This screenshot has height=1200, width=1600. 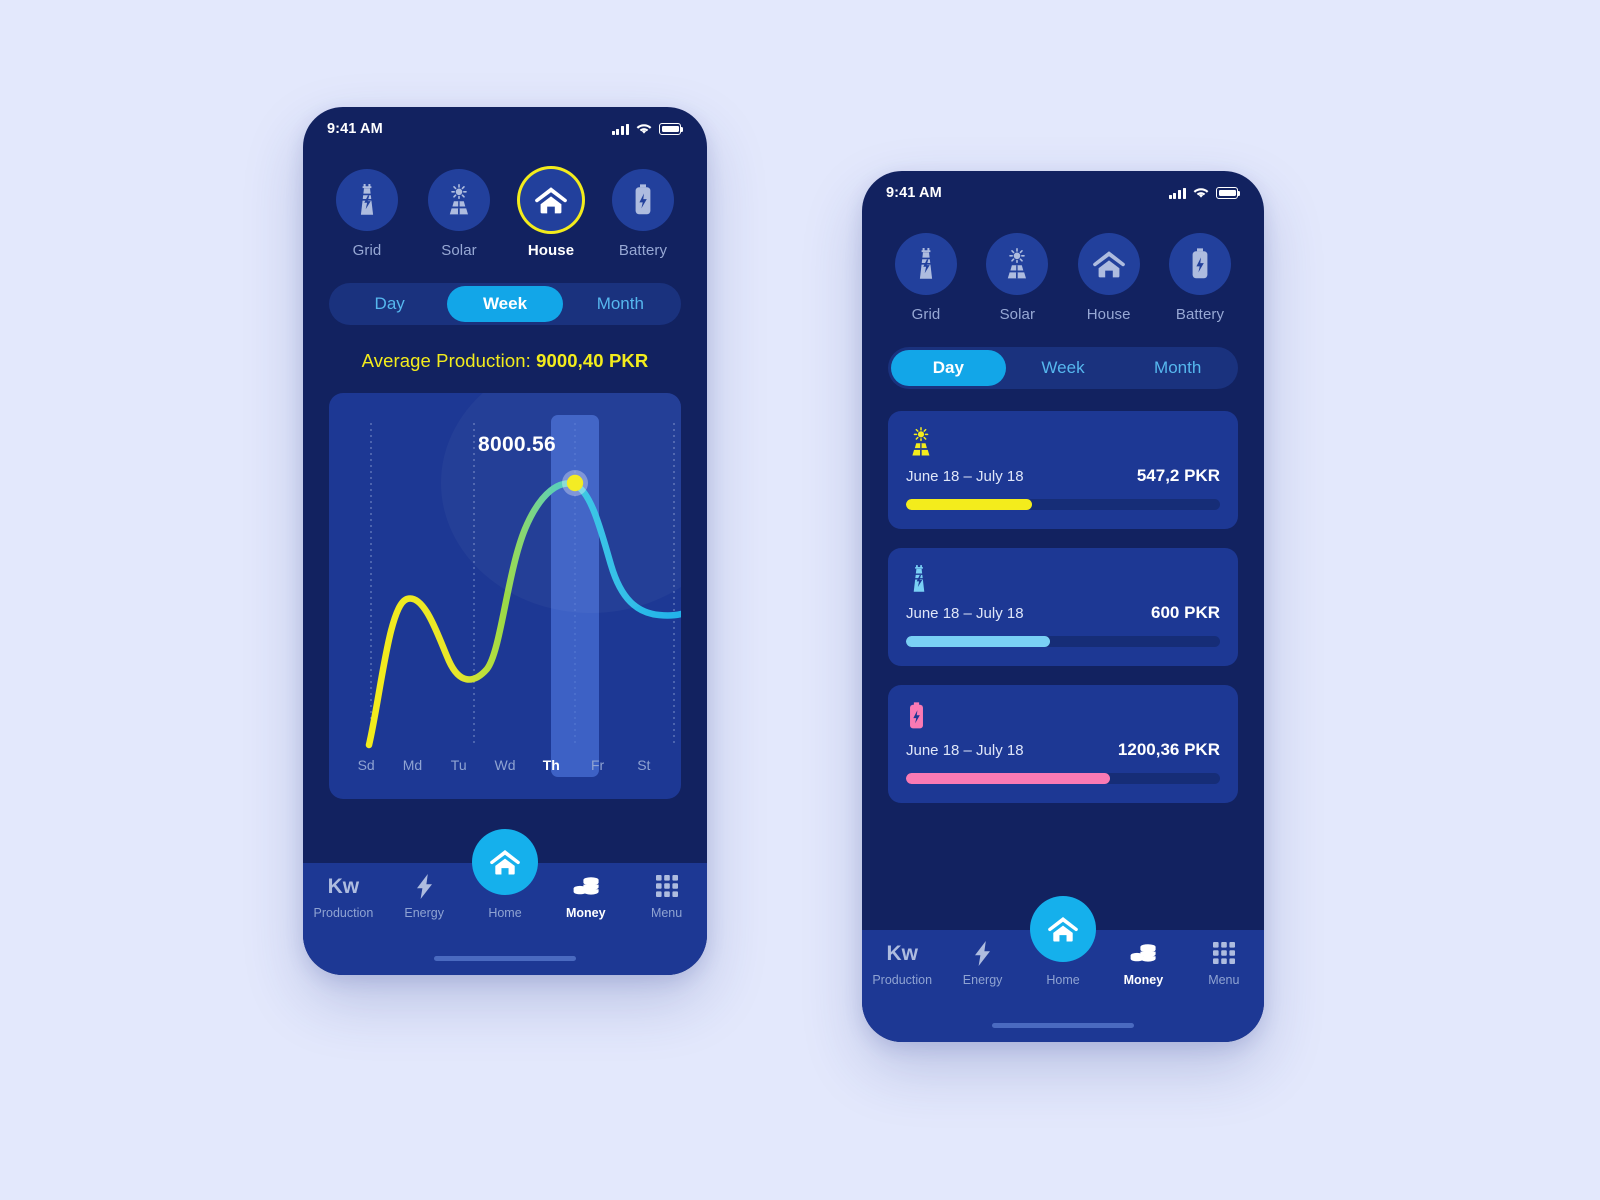 What do you see at coordinates (1063, 269) in the screenshot?
I see `source-selector-right: Grid Solar House Battery` at bounding box center [1063, 269].